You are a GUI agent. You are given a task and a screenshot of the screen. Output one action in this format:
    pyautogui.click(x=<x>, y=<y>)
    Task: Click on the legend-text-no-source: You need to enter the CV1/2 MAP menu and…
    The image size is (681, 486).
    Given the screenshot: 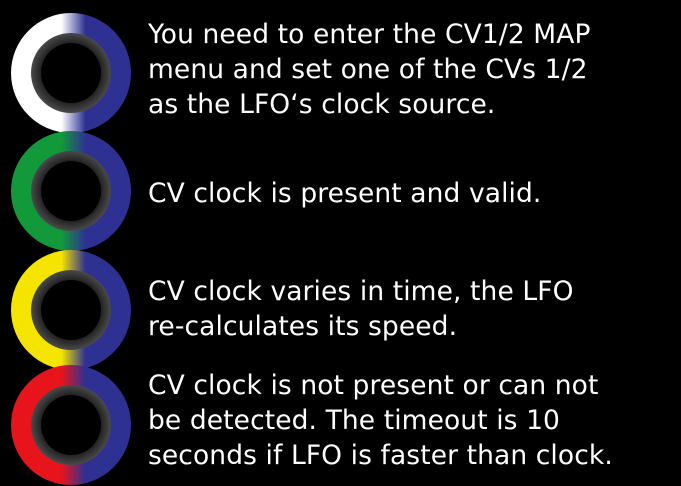 What is the action you would take?
    pyautogui.click(x=369, y=69)
    